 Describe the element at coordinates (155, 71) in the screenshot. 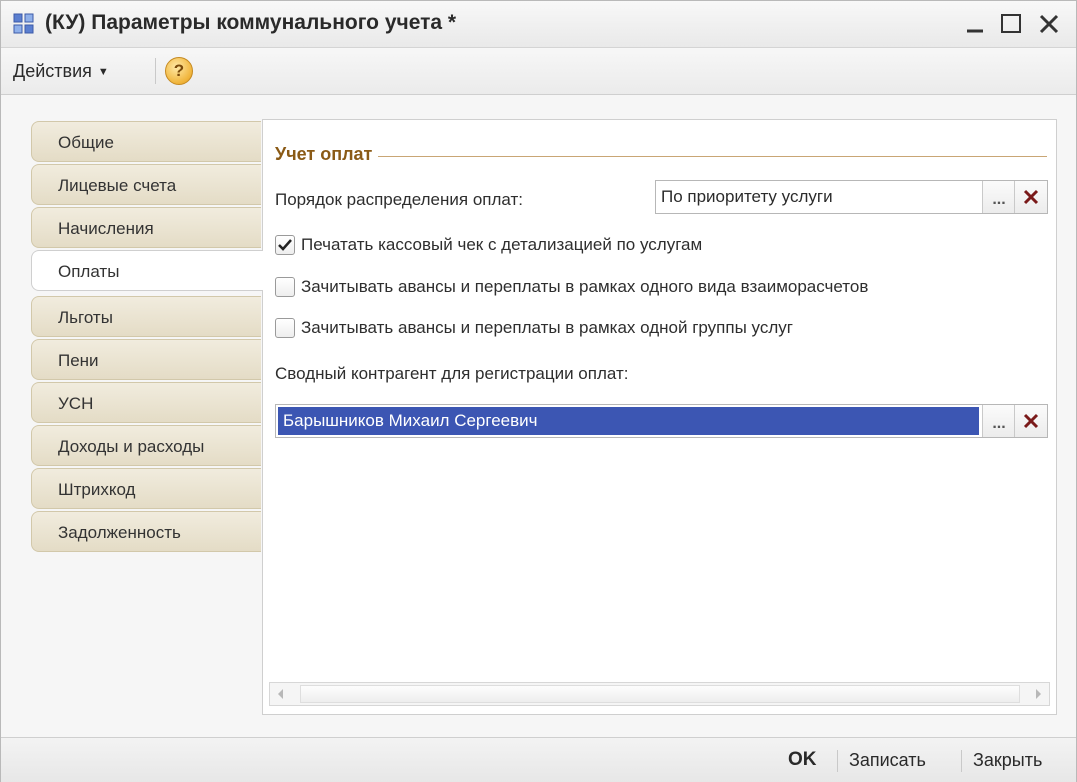

I see `toolbar-separator` at that location.